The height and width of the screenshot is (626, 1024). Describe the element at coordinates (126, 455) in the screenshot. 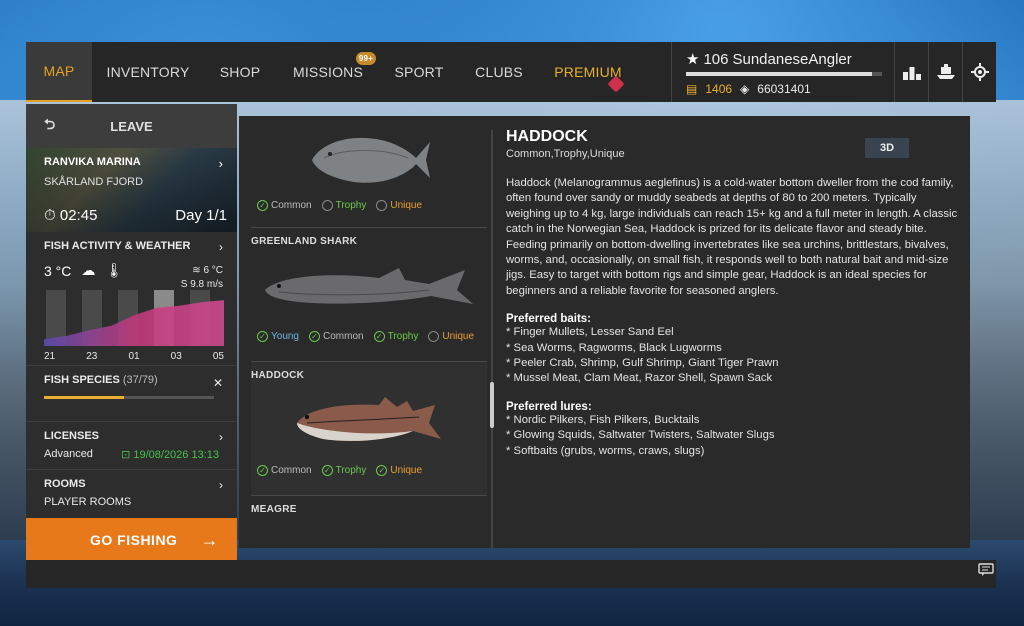

I see `lock-icon: ⊡` at that location.